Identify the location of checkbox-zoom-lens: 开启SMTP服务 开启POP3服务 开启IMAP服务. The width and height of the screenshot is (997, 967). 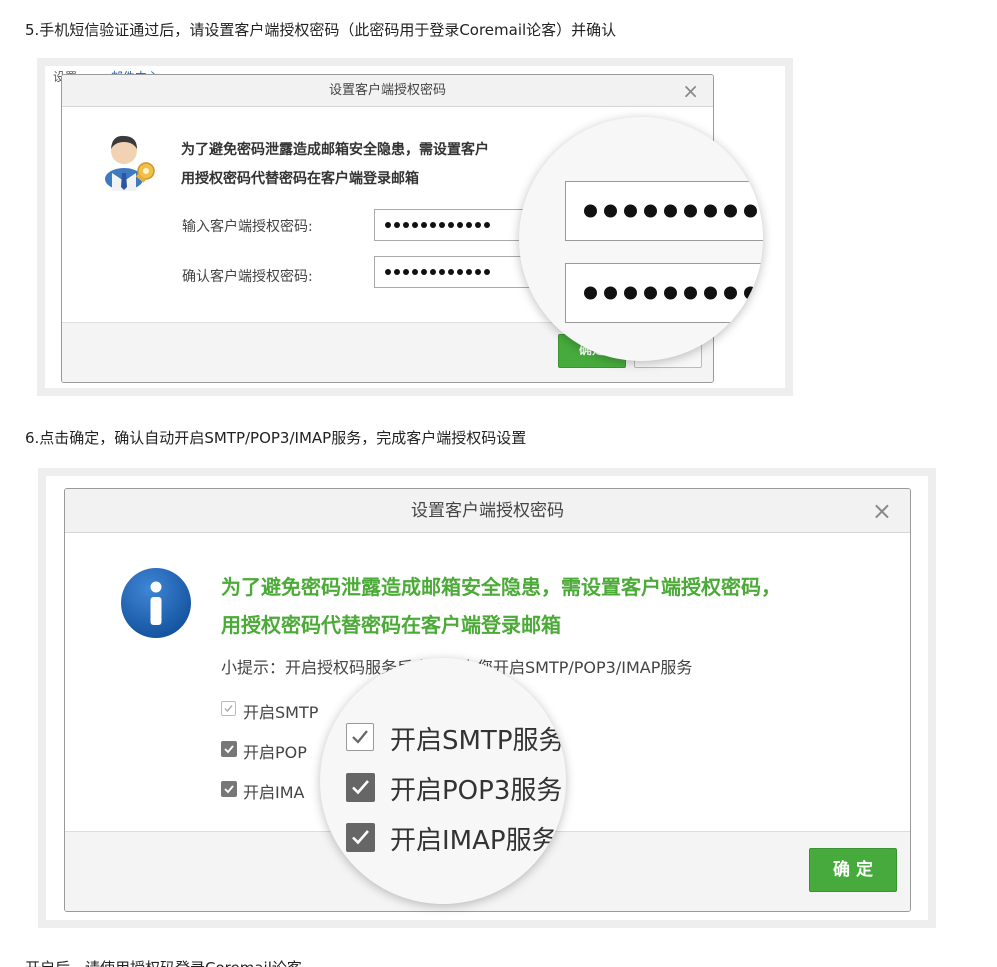
(443, 781).